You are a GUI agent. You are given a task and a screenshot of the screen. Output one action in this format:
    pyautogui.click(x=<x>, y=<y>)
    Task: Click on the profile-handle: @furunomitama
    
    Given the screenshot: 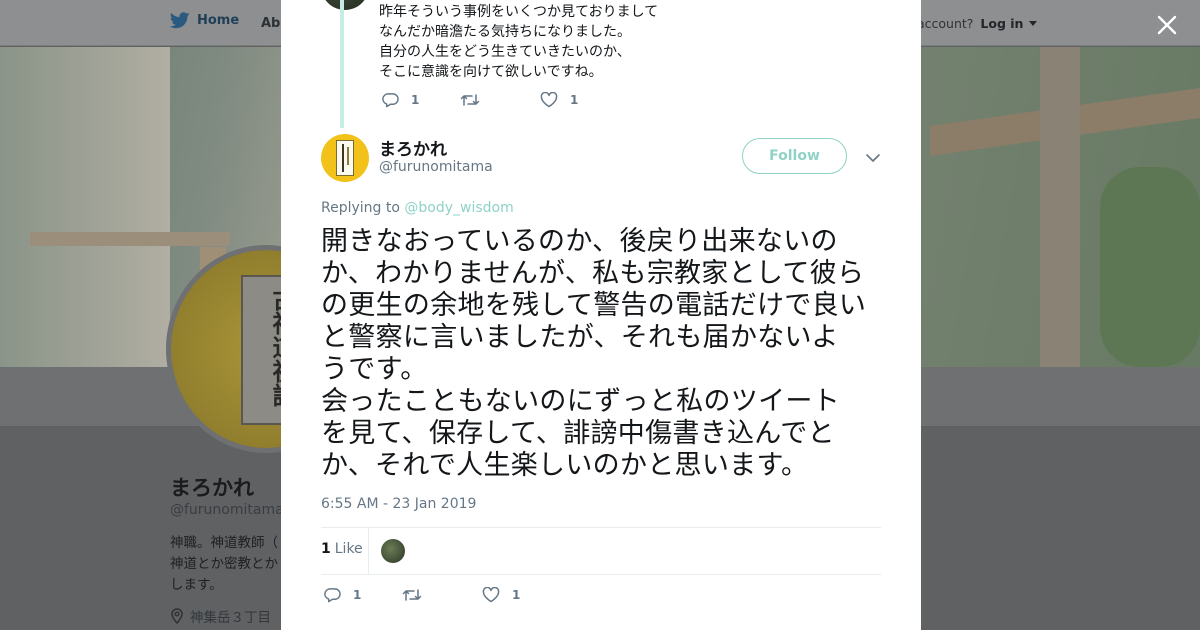 What is the action you would take?
    pyautogui.click(x=227, y=510)
    